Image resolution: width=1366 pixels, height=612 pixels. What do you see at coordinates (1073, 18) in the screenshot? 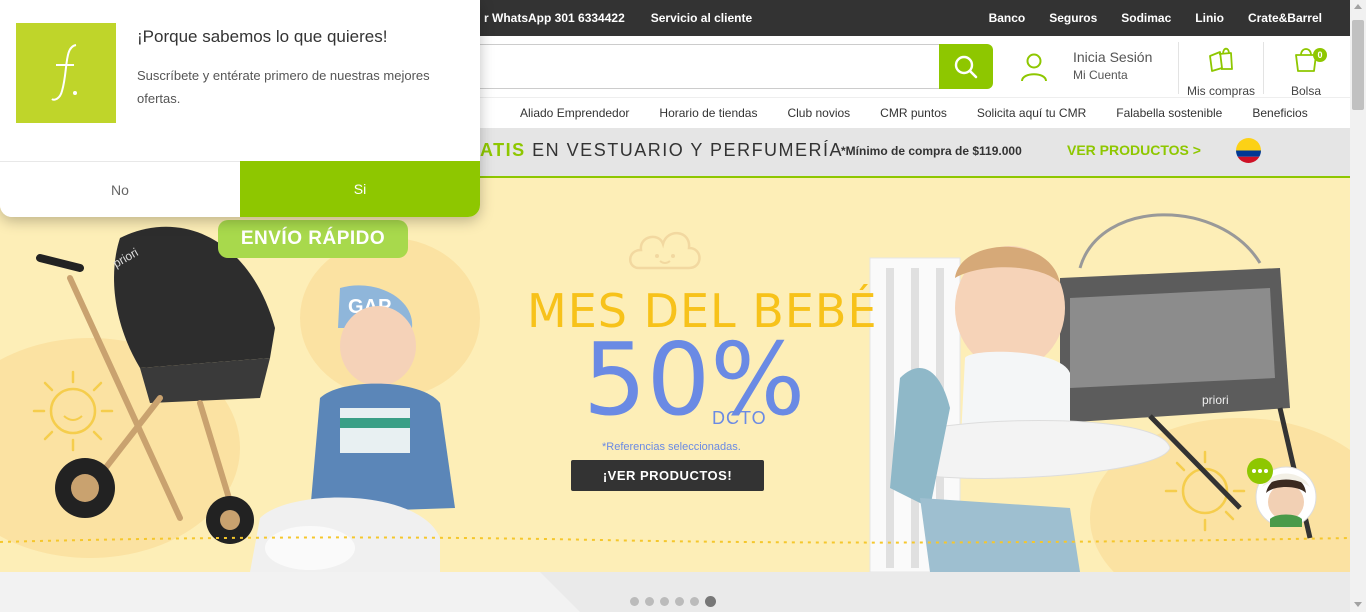
I see `topbar-link-seguros: Seguros` at bounding box center [1073, 18].